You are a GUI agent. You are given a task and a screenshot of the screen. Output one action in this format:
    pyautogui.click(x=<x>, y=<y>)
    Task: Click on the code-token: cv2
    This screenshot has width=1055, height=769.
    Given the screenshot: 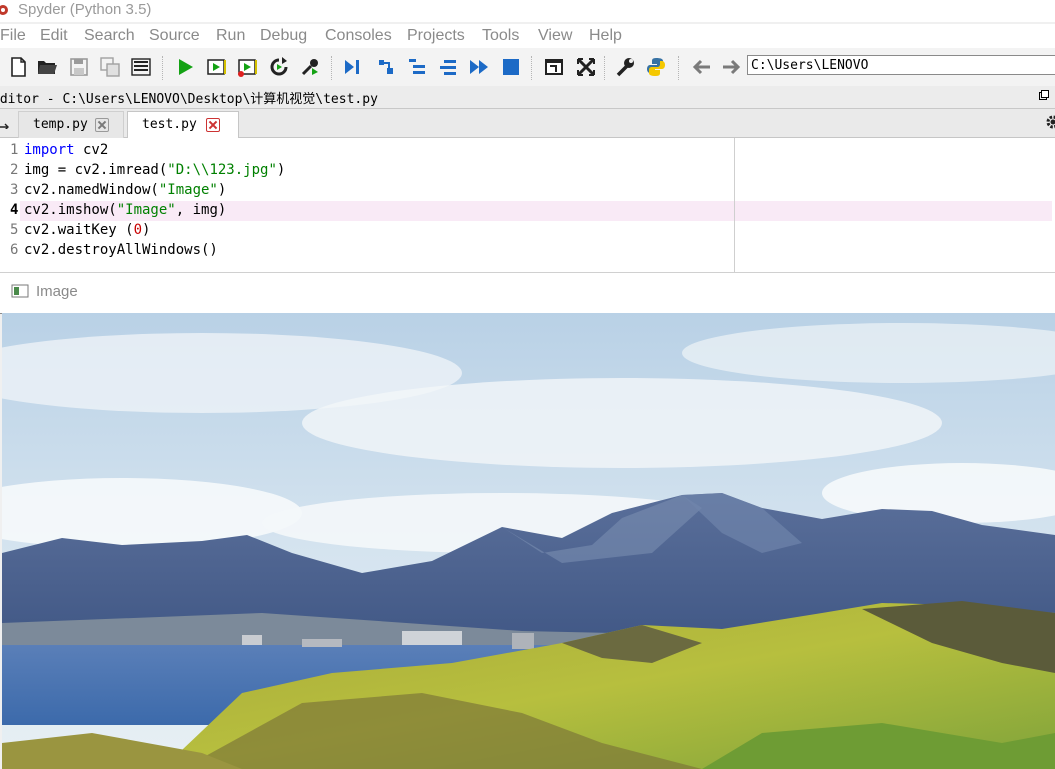 What is the action you would take?
    pyautogui.click(x=91, y=150)
    